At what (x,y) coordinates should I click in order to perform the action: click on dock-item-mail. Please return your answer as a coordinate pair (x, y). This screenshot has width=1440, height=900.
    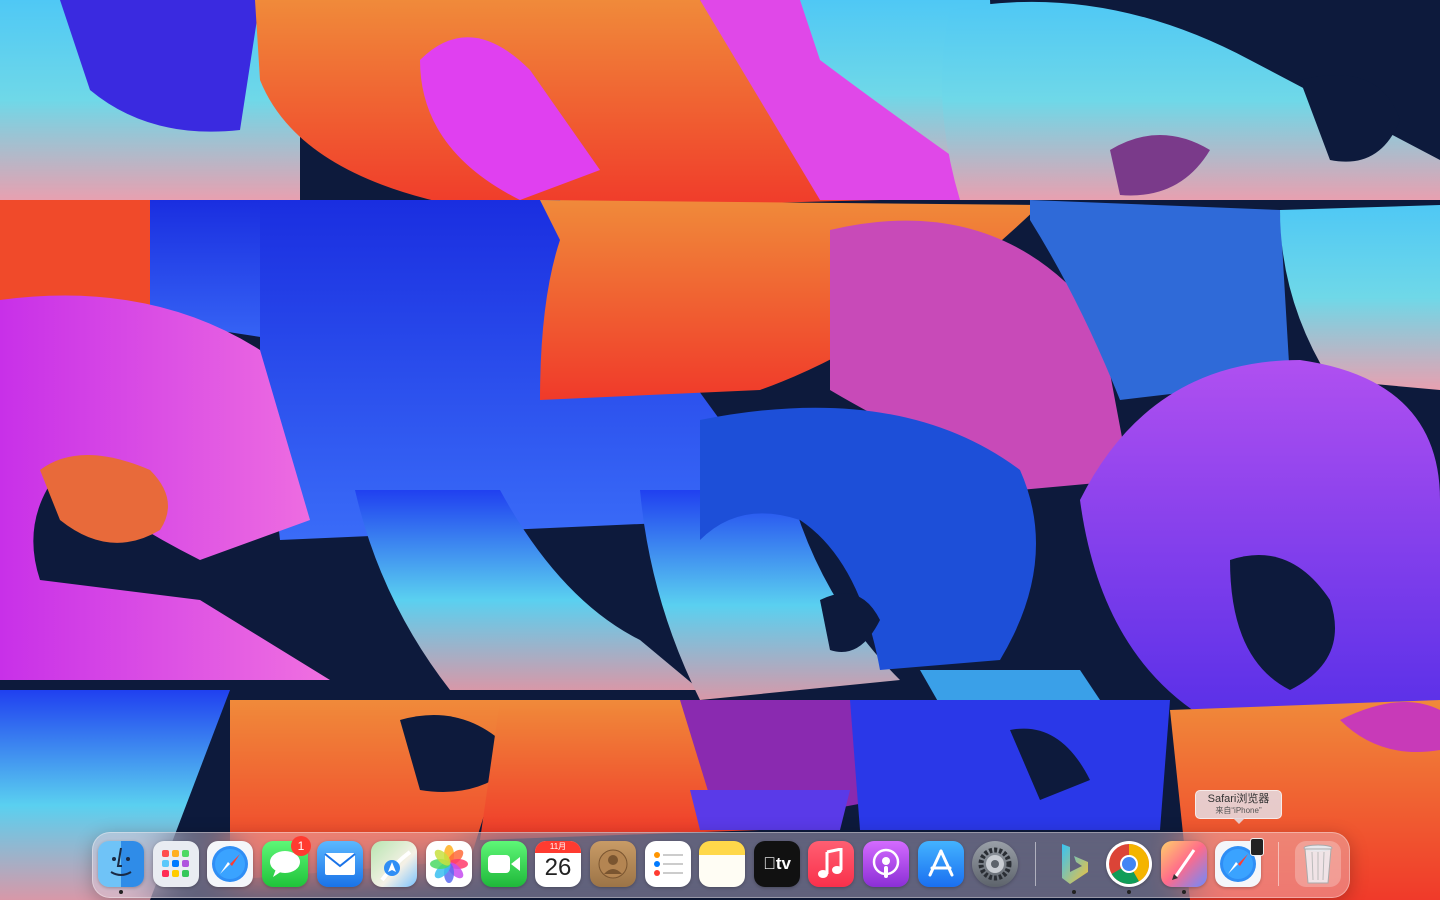
    Looking at the image, I should click on (340, 864).